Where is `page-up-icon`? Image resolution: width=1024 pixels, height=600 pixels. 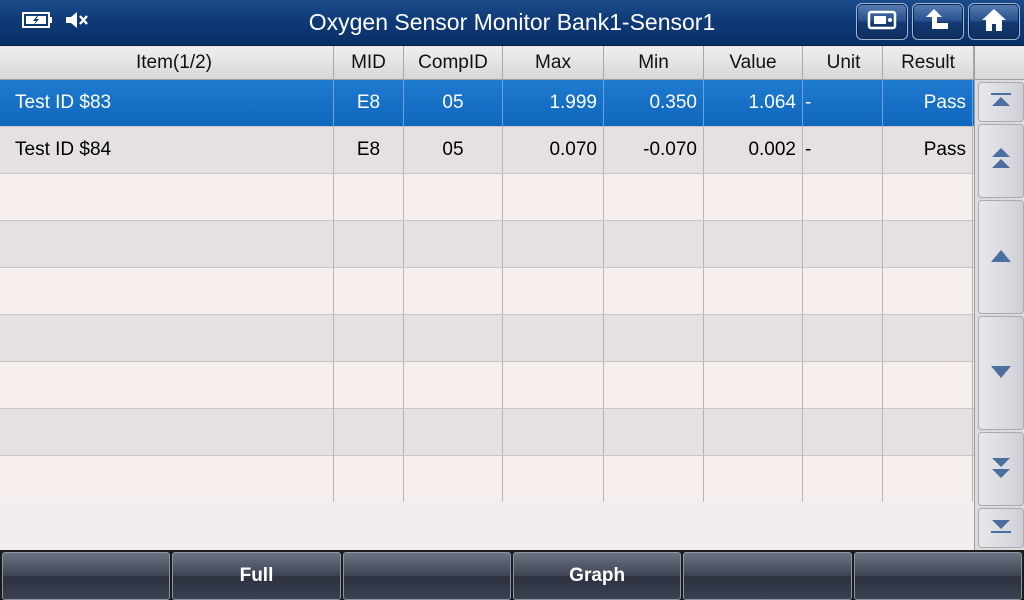
page-up-icon is located at coordinates (1001, 161).